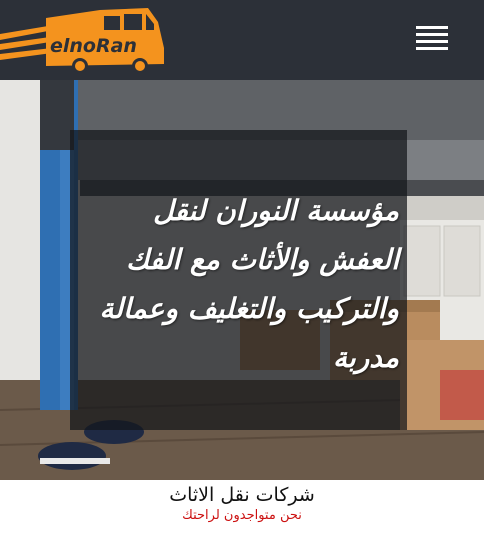 The width and height of the screenshot is (484, 542). I want to click on hamburger-icon, so click(432, 27).